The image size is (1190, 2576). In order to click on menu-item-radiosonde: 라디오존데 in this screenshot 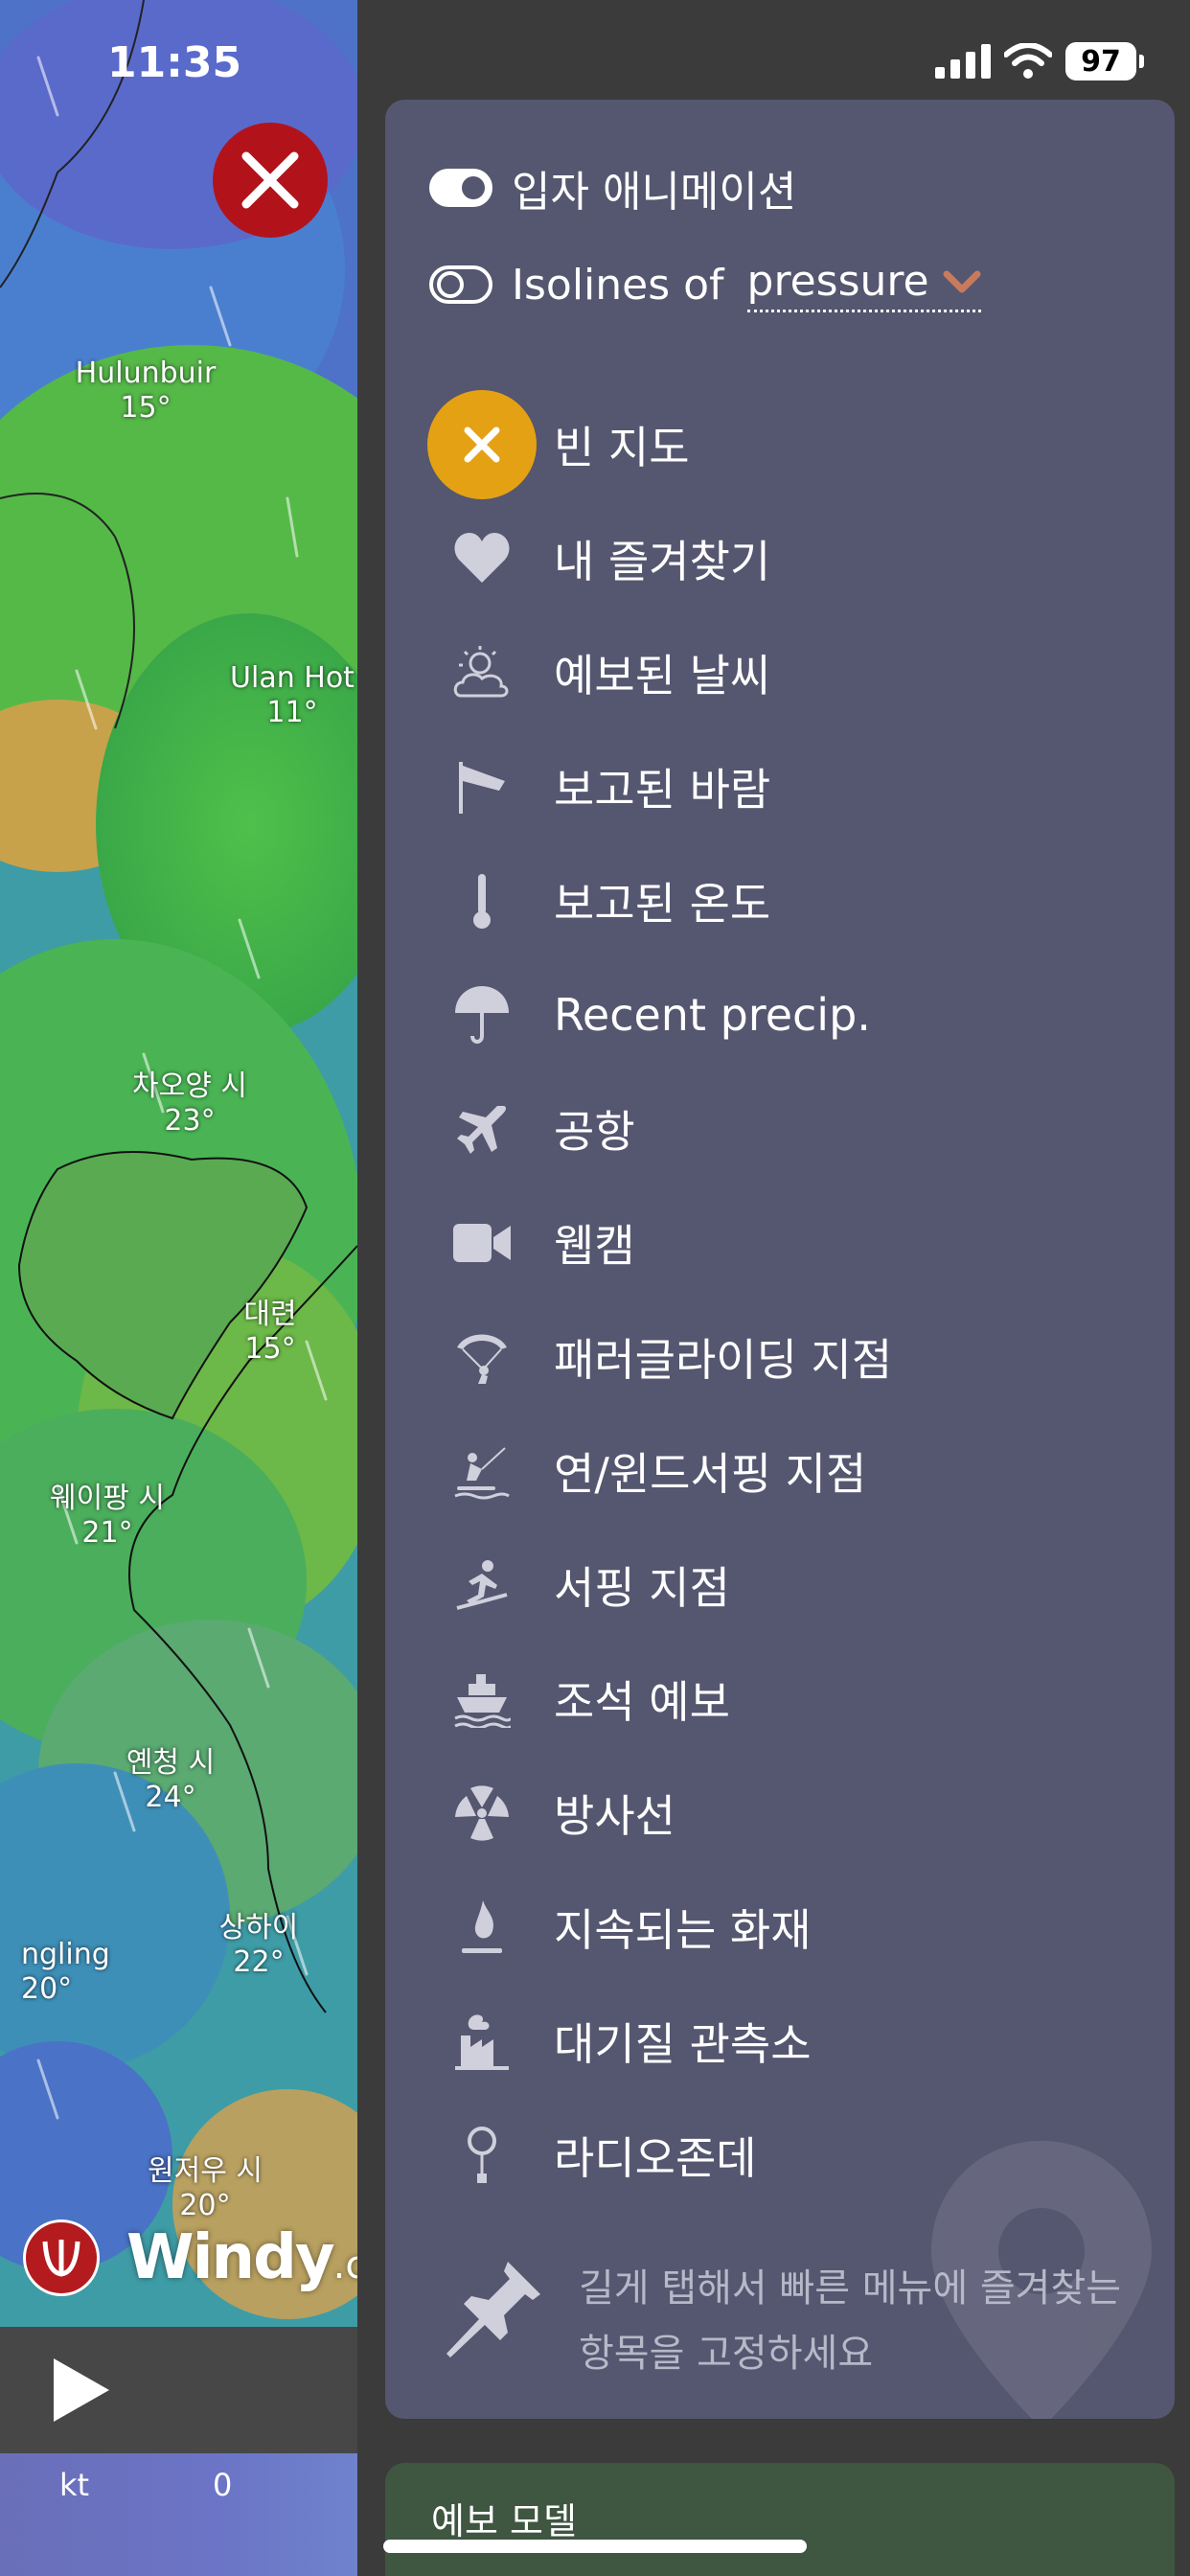, I will do `click(780, 2155)`.